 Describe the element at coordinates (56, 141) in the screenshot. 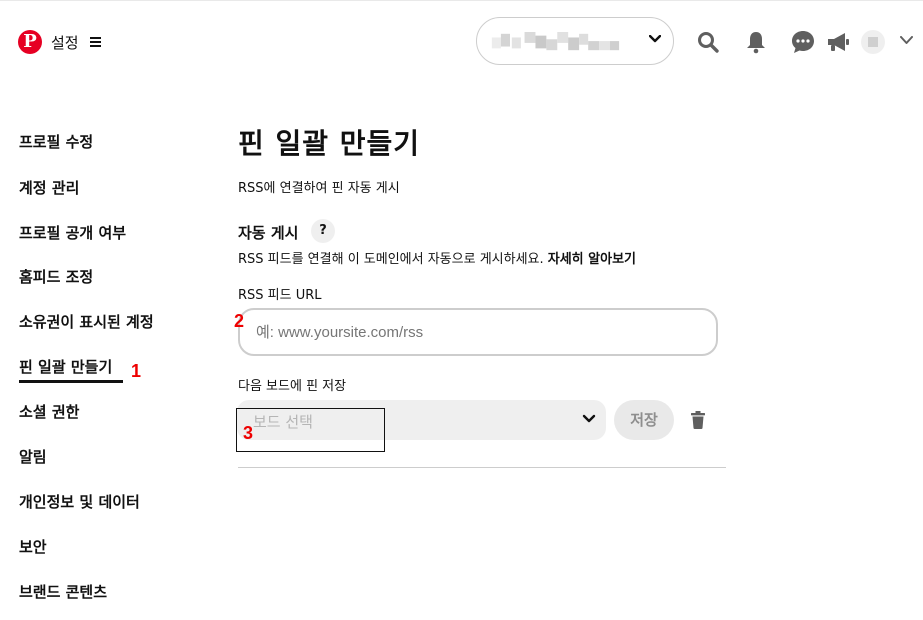

I see `sidebar-item-edit-profile: 프로필 수정` at that location.